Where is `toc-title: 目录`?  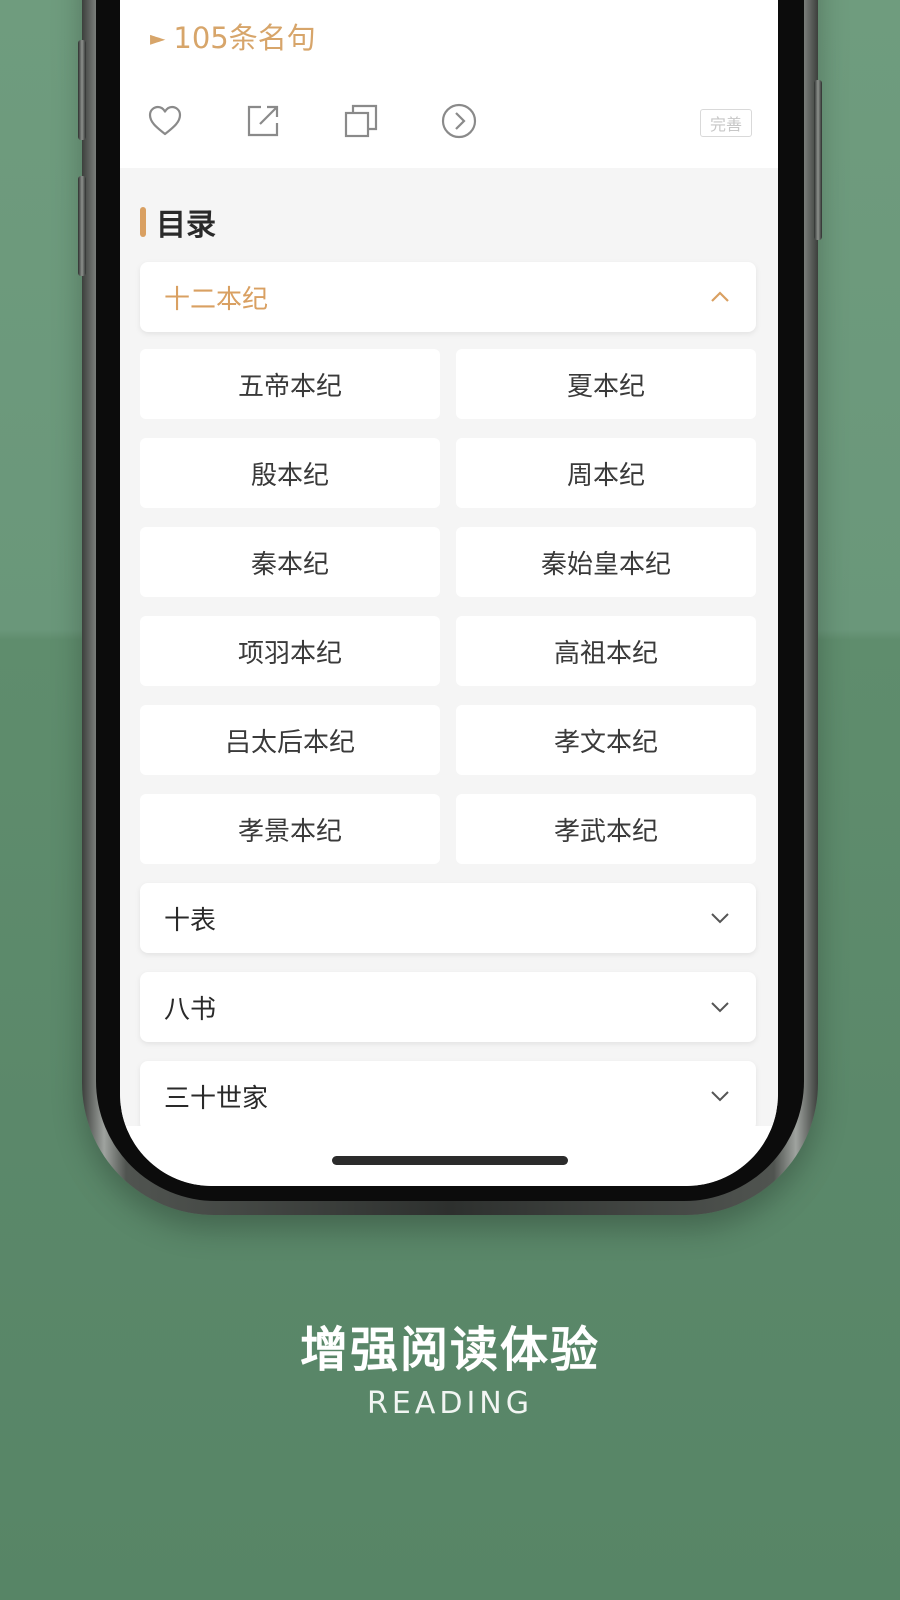
toc-title: 目录 is located at coordinates (178, 222).